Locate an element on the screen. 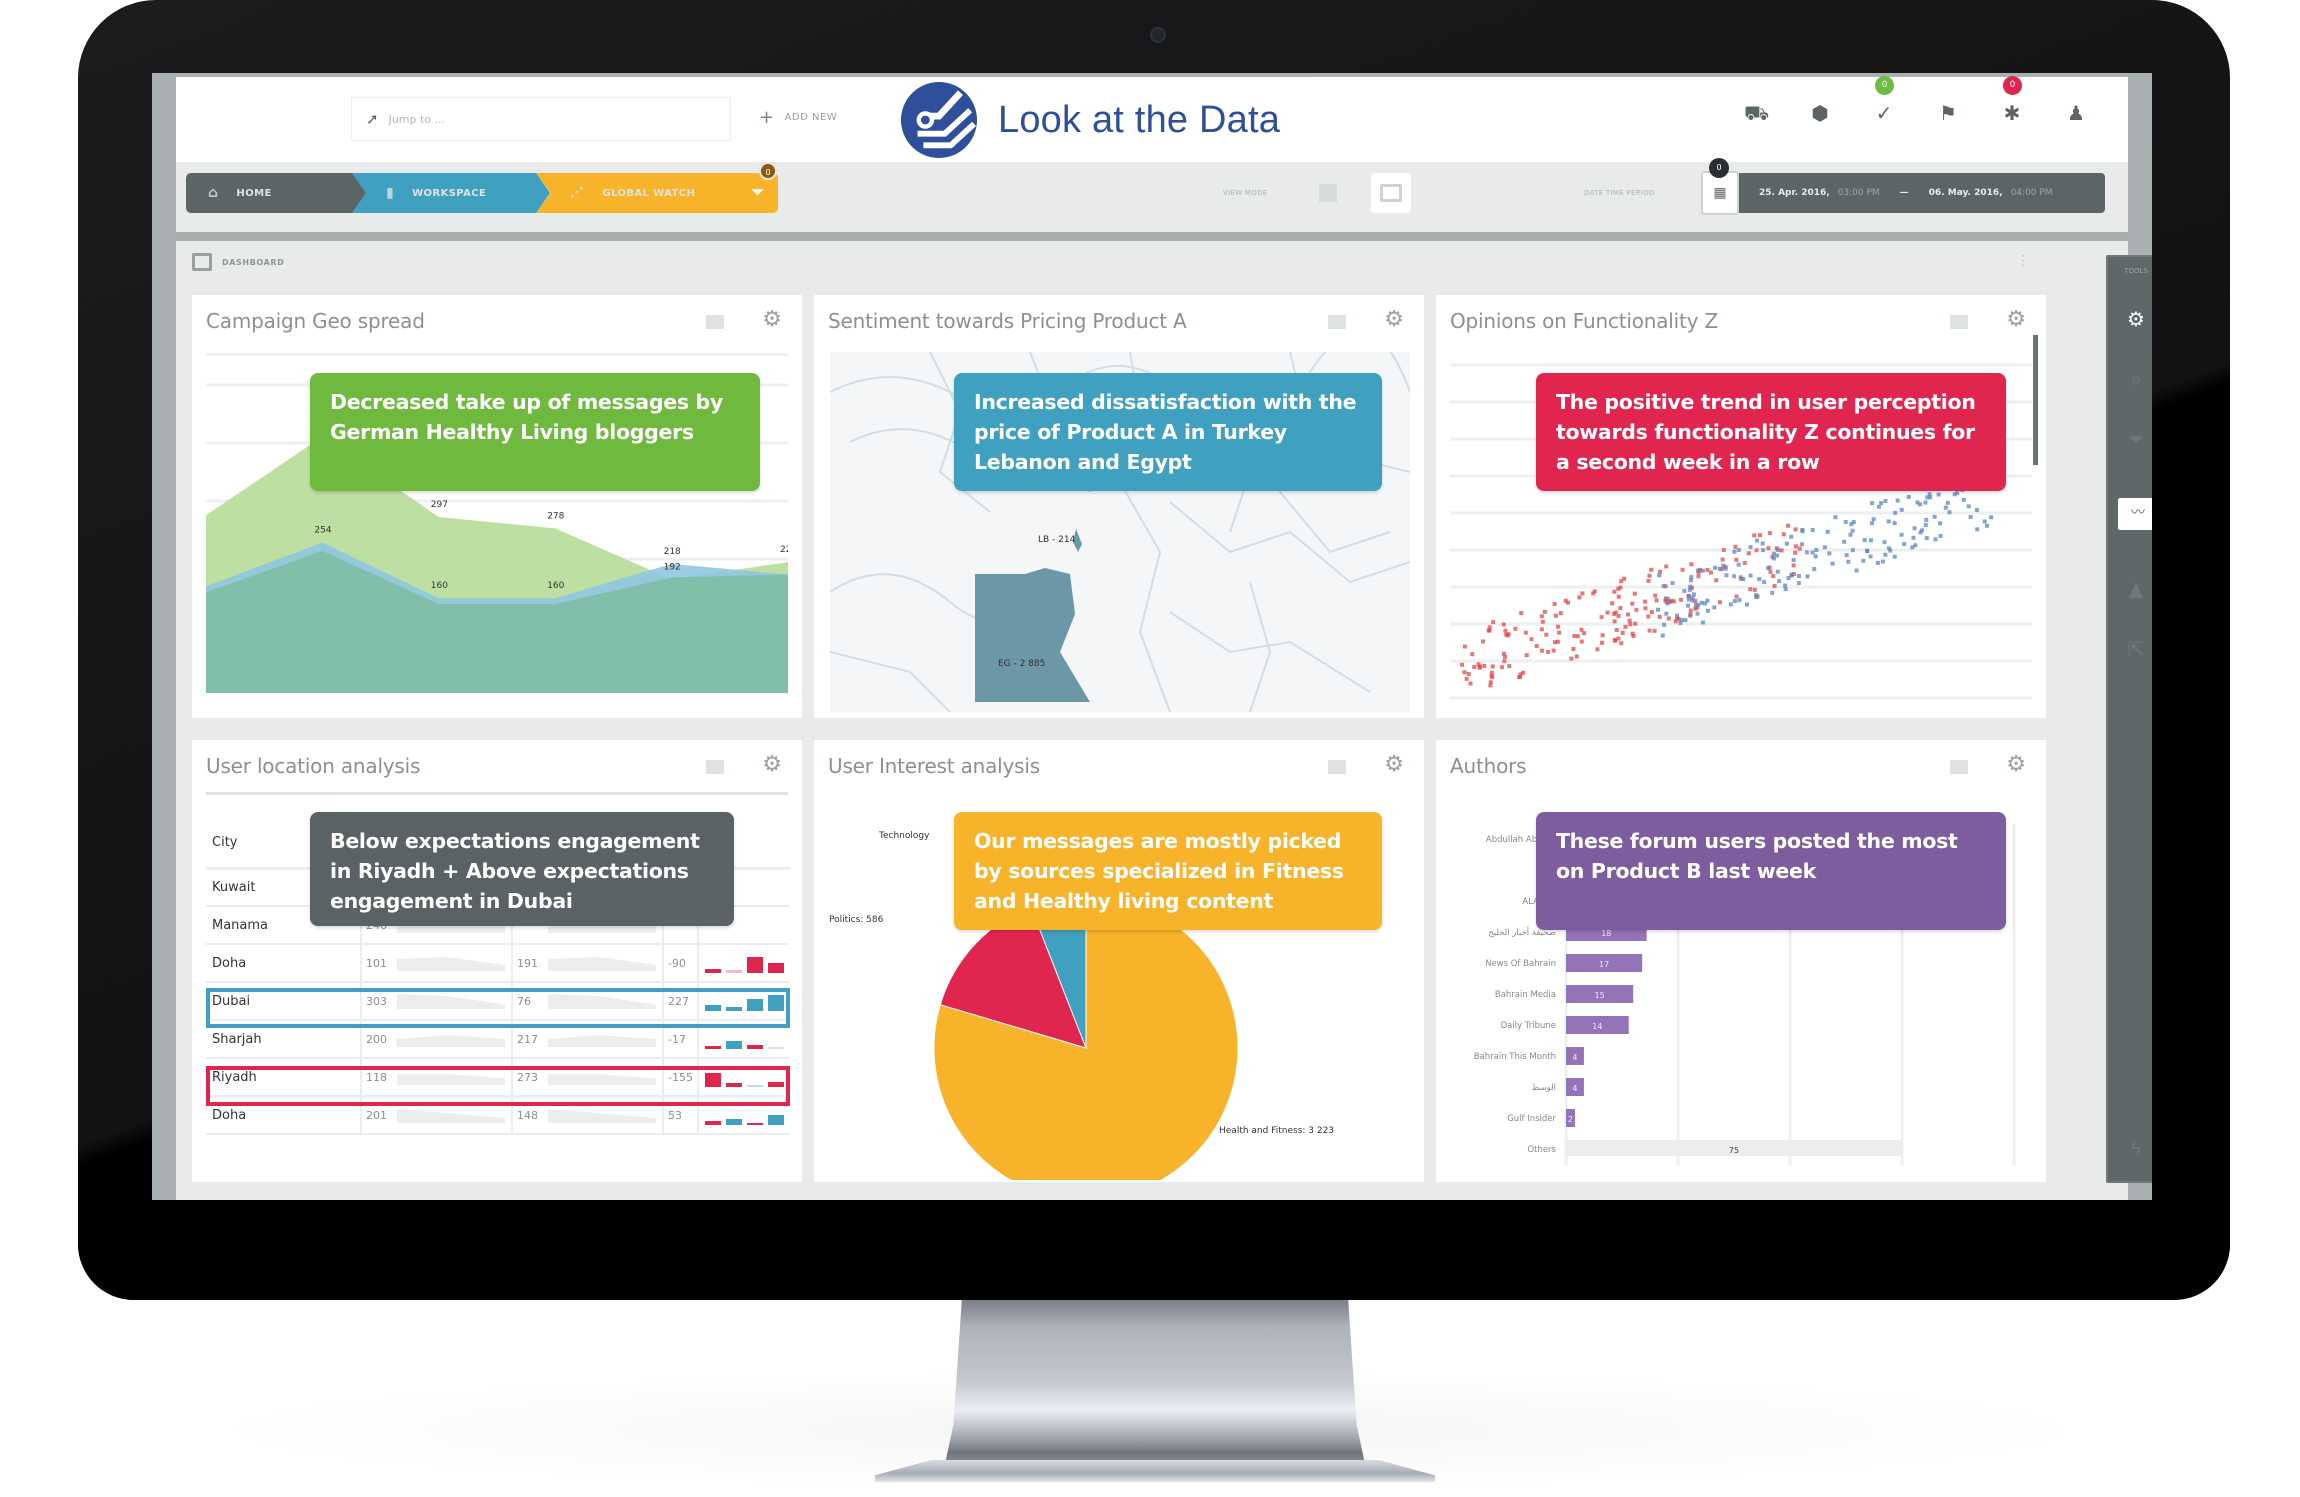 Image resolution: width=2300 pixels, height=1497 pixels. breadcrumb-home: ⌂ HOME is located at coordinates (276, 193).